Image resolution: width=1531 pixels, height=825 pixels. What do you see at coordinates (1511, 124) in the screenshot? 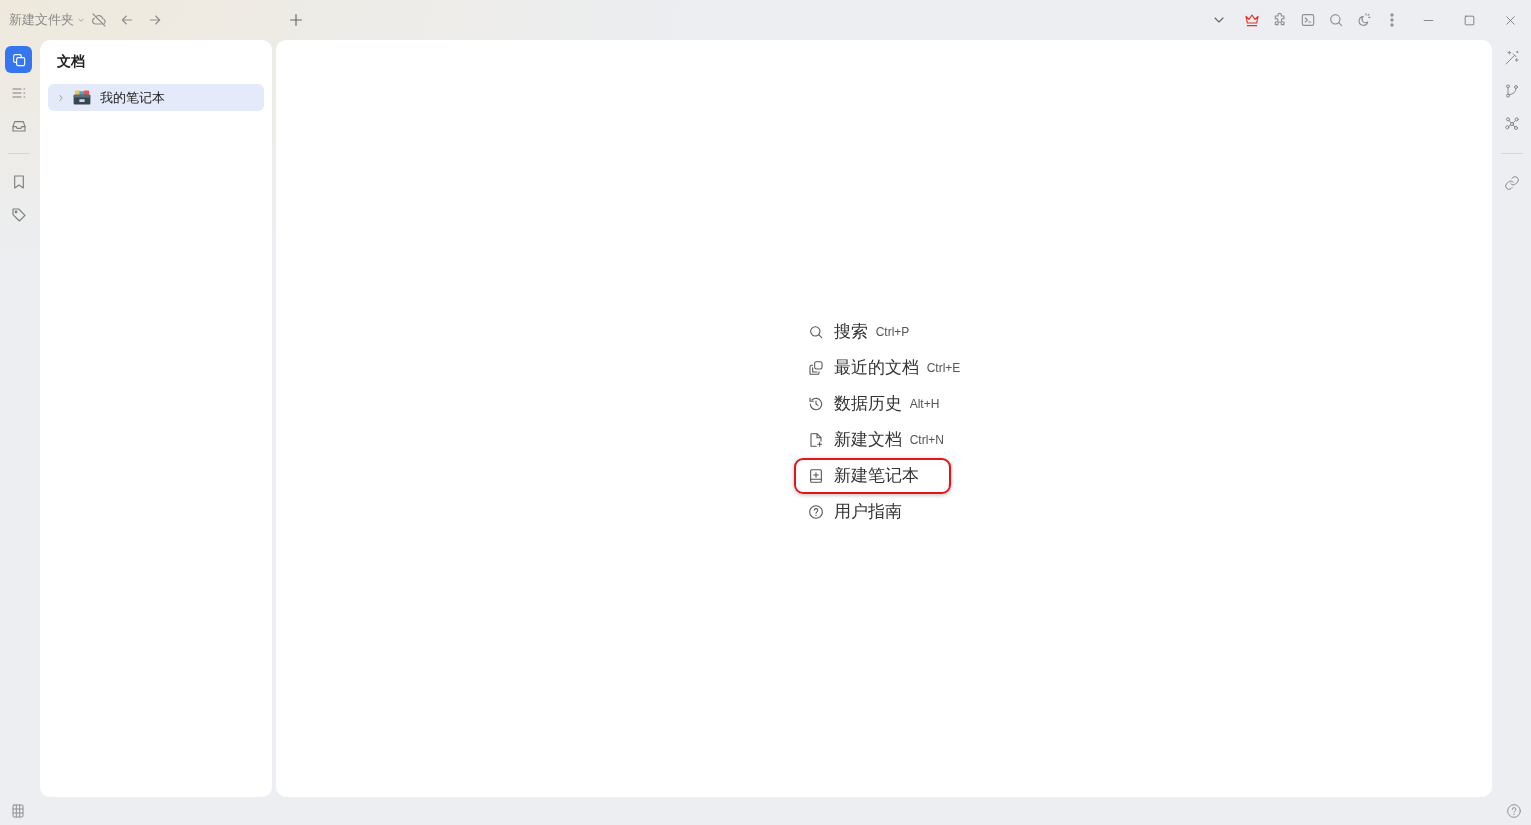
I see `graph-icon` at bounding box center [1511, 124].